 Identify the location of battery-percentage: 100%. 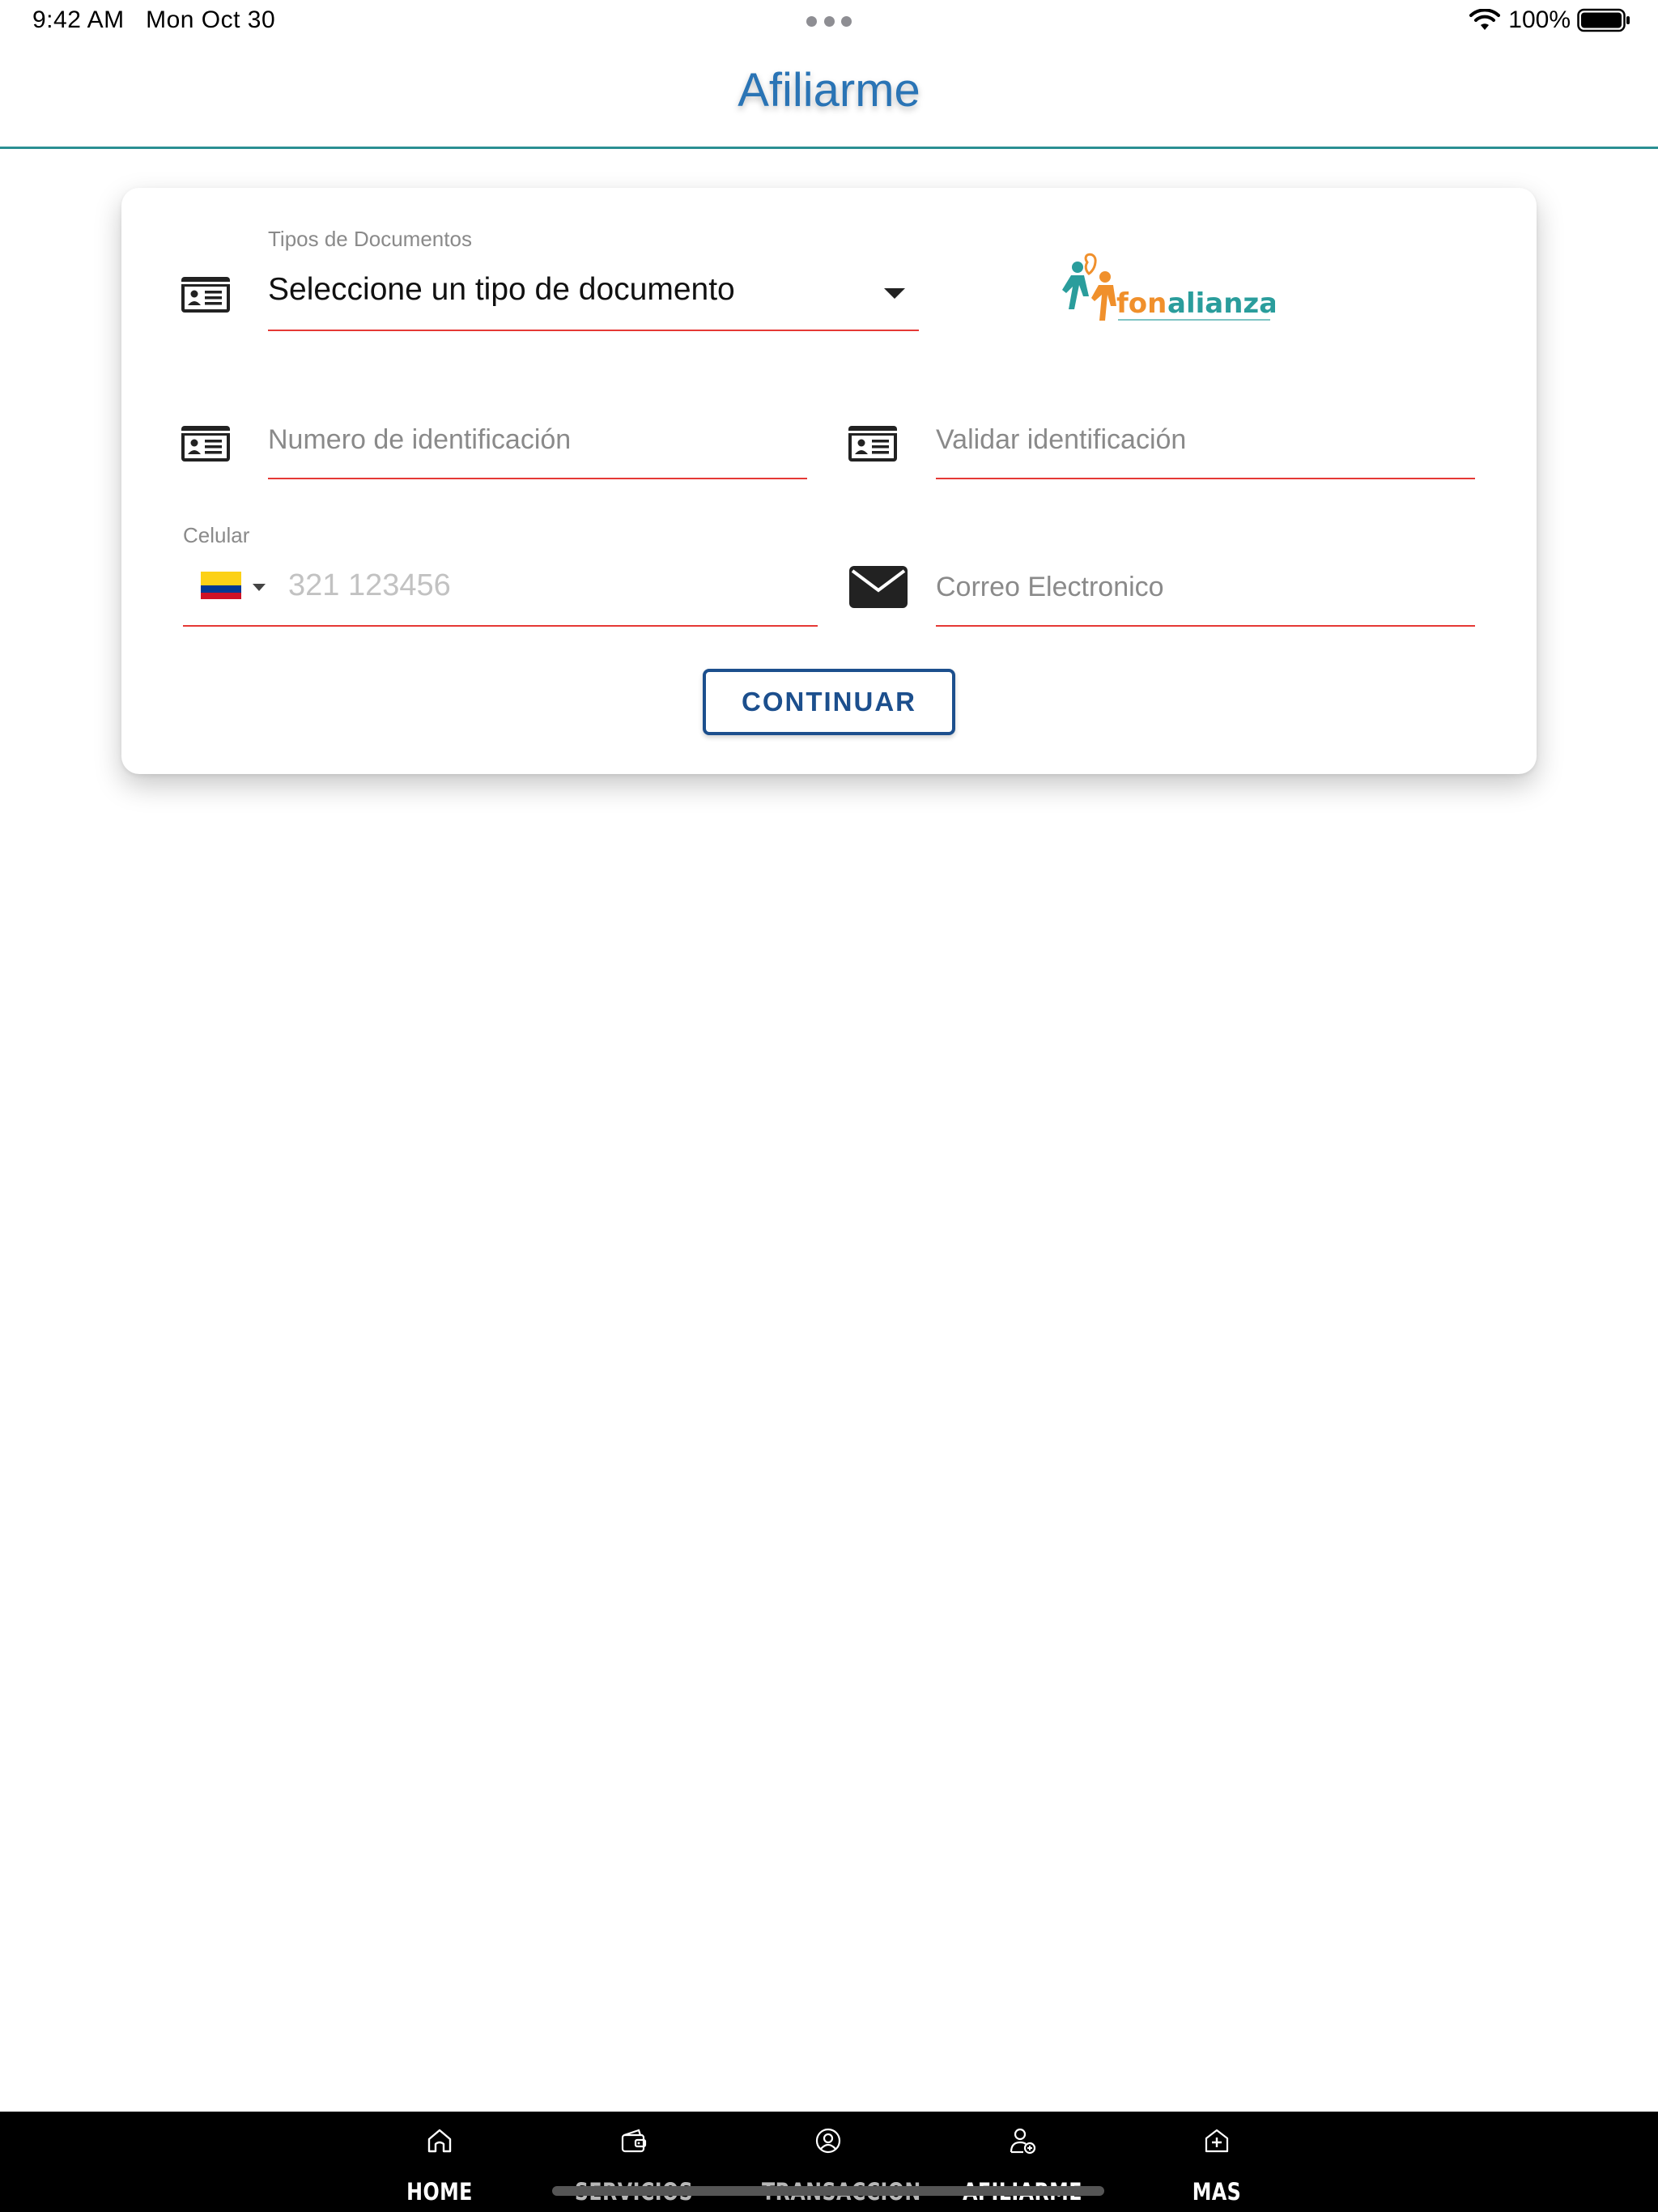
(1539, 19).